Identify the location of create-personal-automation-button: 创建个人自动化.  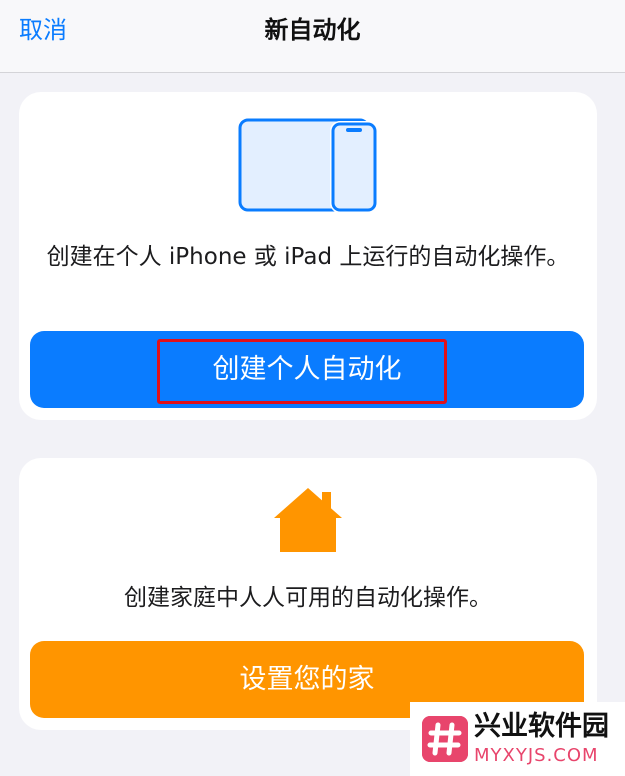
(307, 369).